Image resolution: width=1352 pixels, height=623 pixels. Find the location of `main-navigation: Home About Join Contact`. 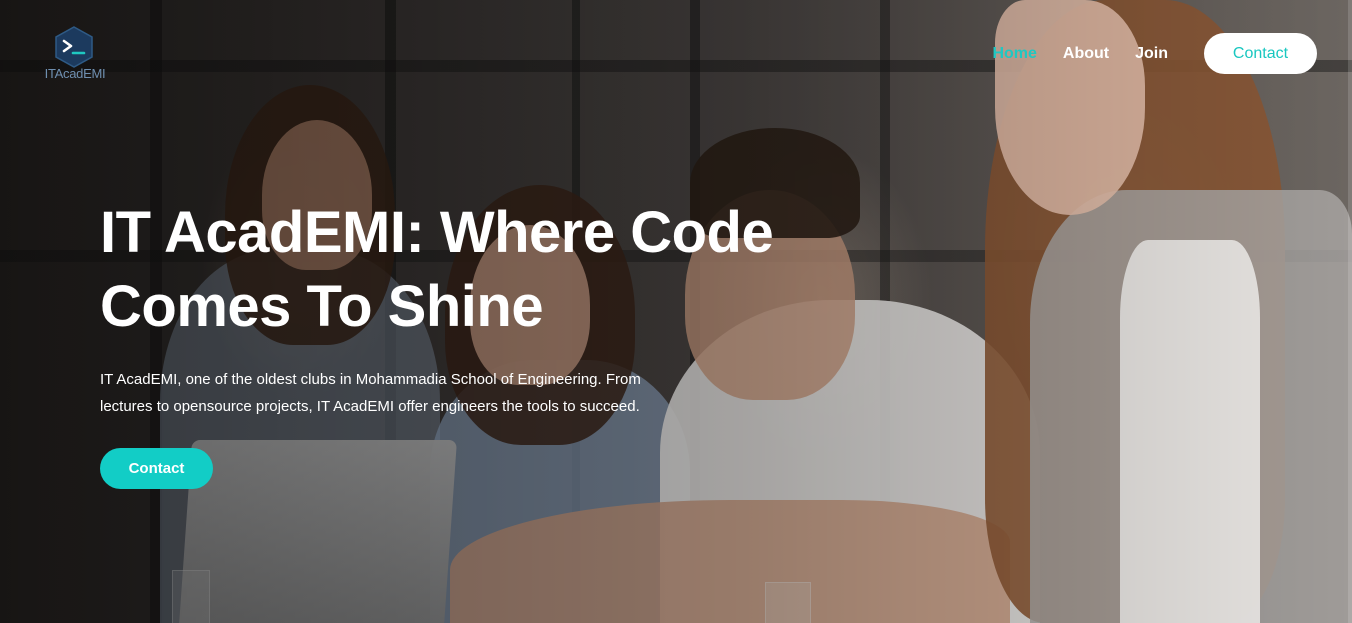

main-navigation: Home About Join Contact is located at coordinates (1154, 53).